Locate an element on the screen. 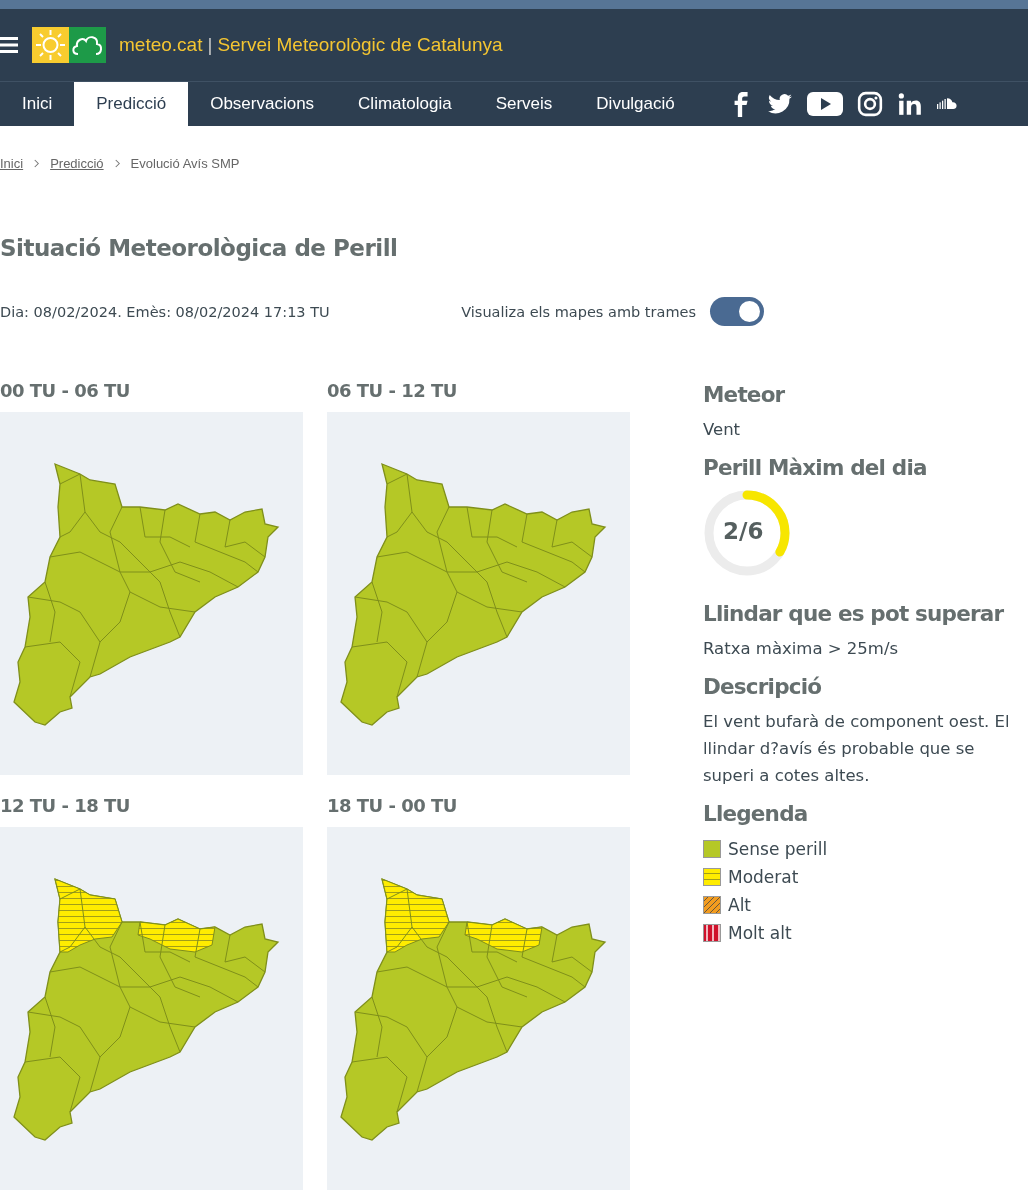 The height and width of the screenshot is (1200, 1028). section-heading: Meteor is located at coordinates (744, 395).